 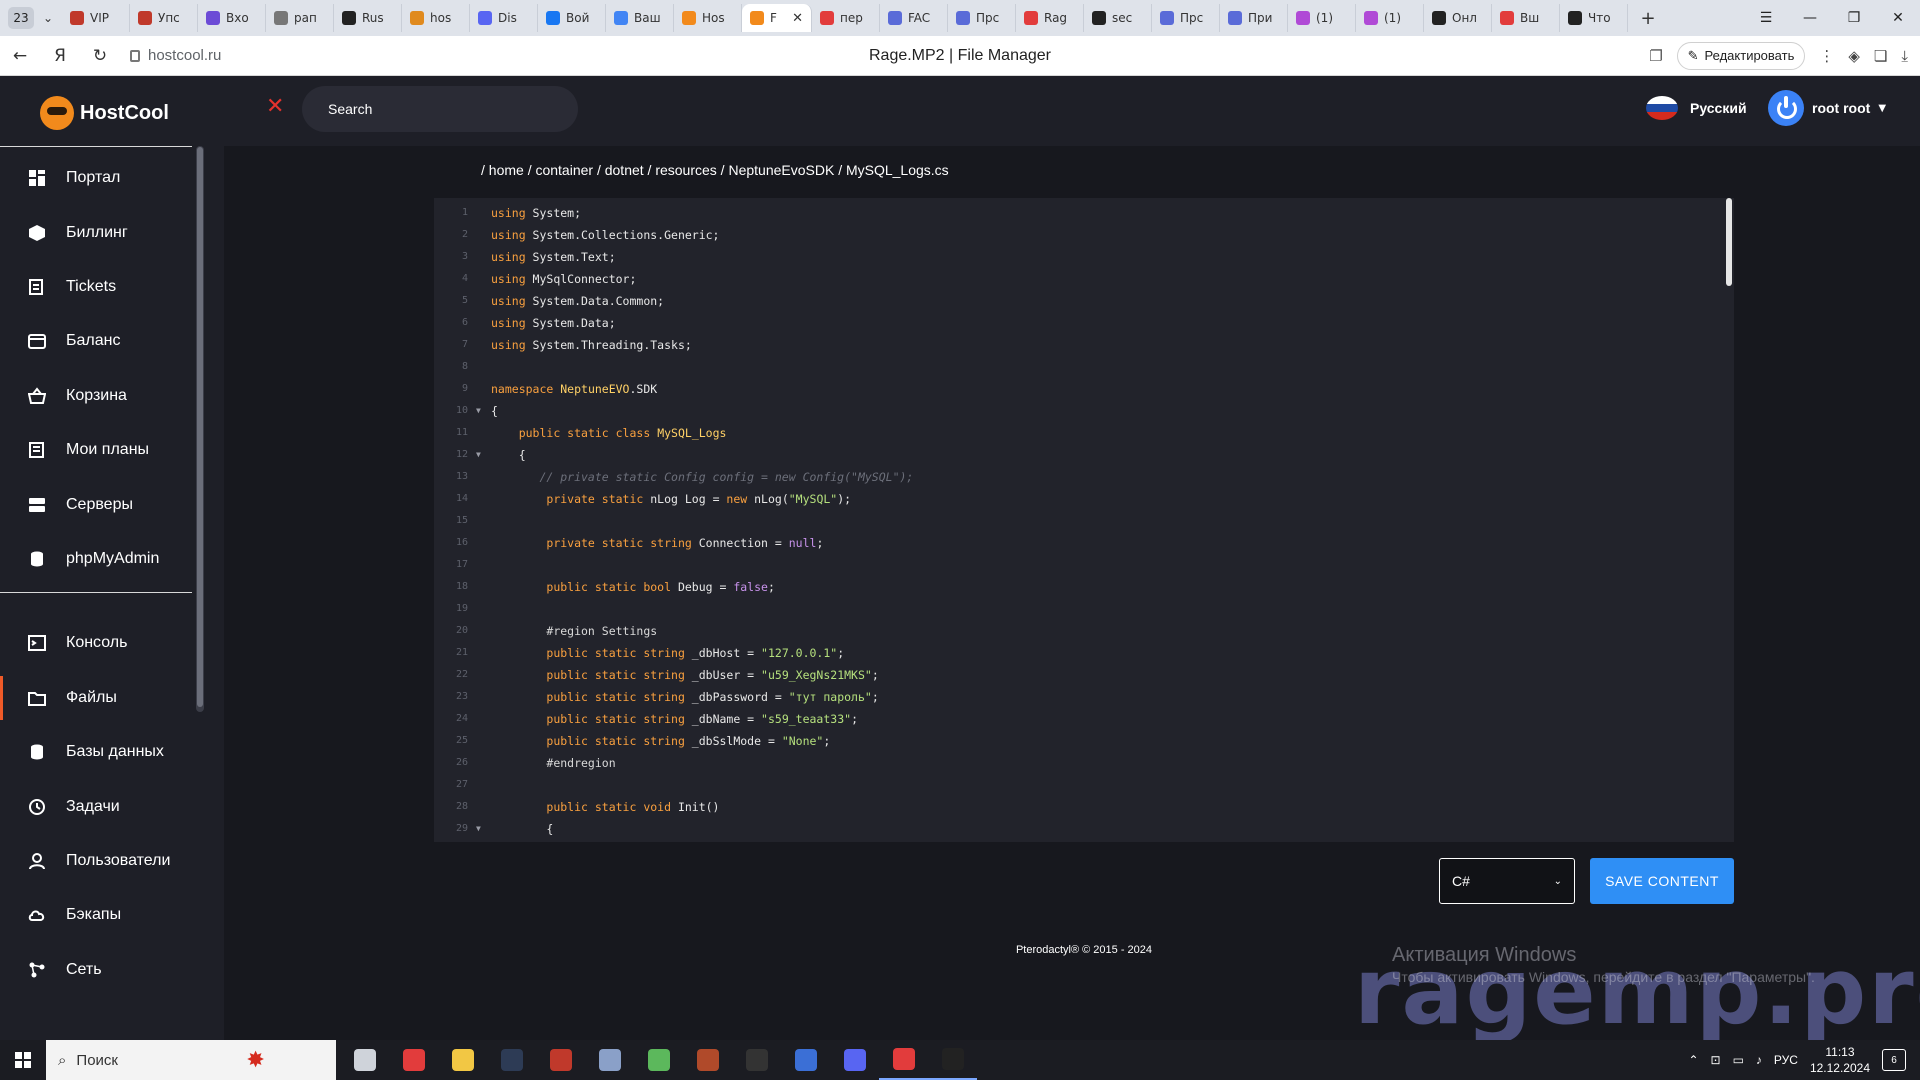 What do you see at coordinates (805, 1060) in the screenshot?
I see `taskbar-app-app` at bounding box center [805, 1060].